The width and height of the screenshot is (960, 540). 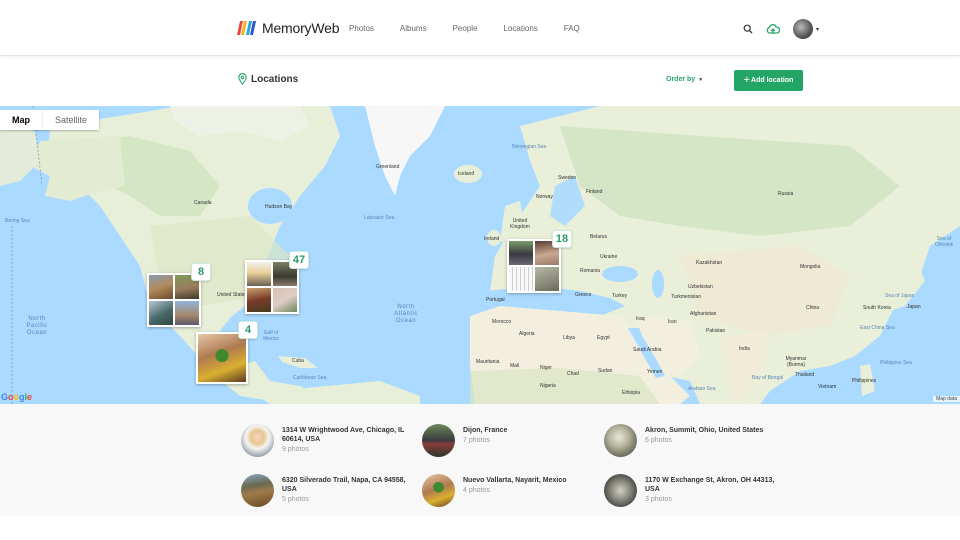 I want to click on map-label: Ireland, so click(x=492, y=239).